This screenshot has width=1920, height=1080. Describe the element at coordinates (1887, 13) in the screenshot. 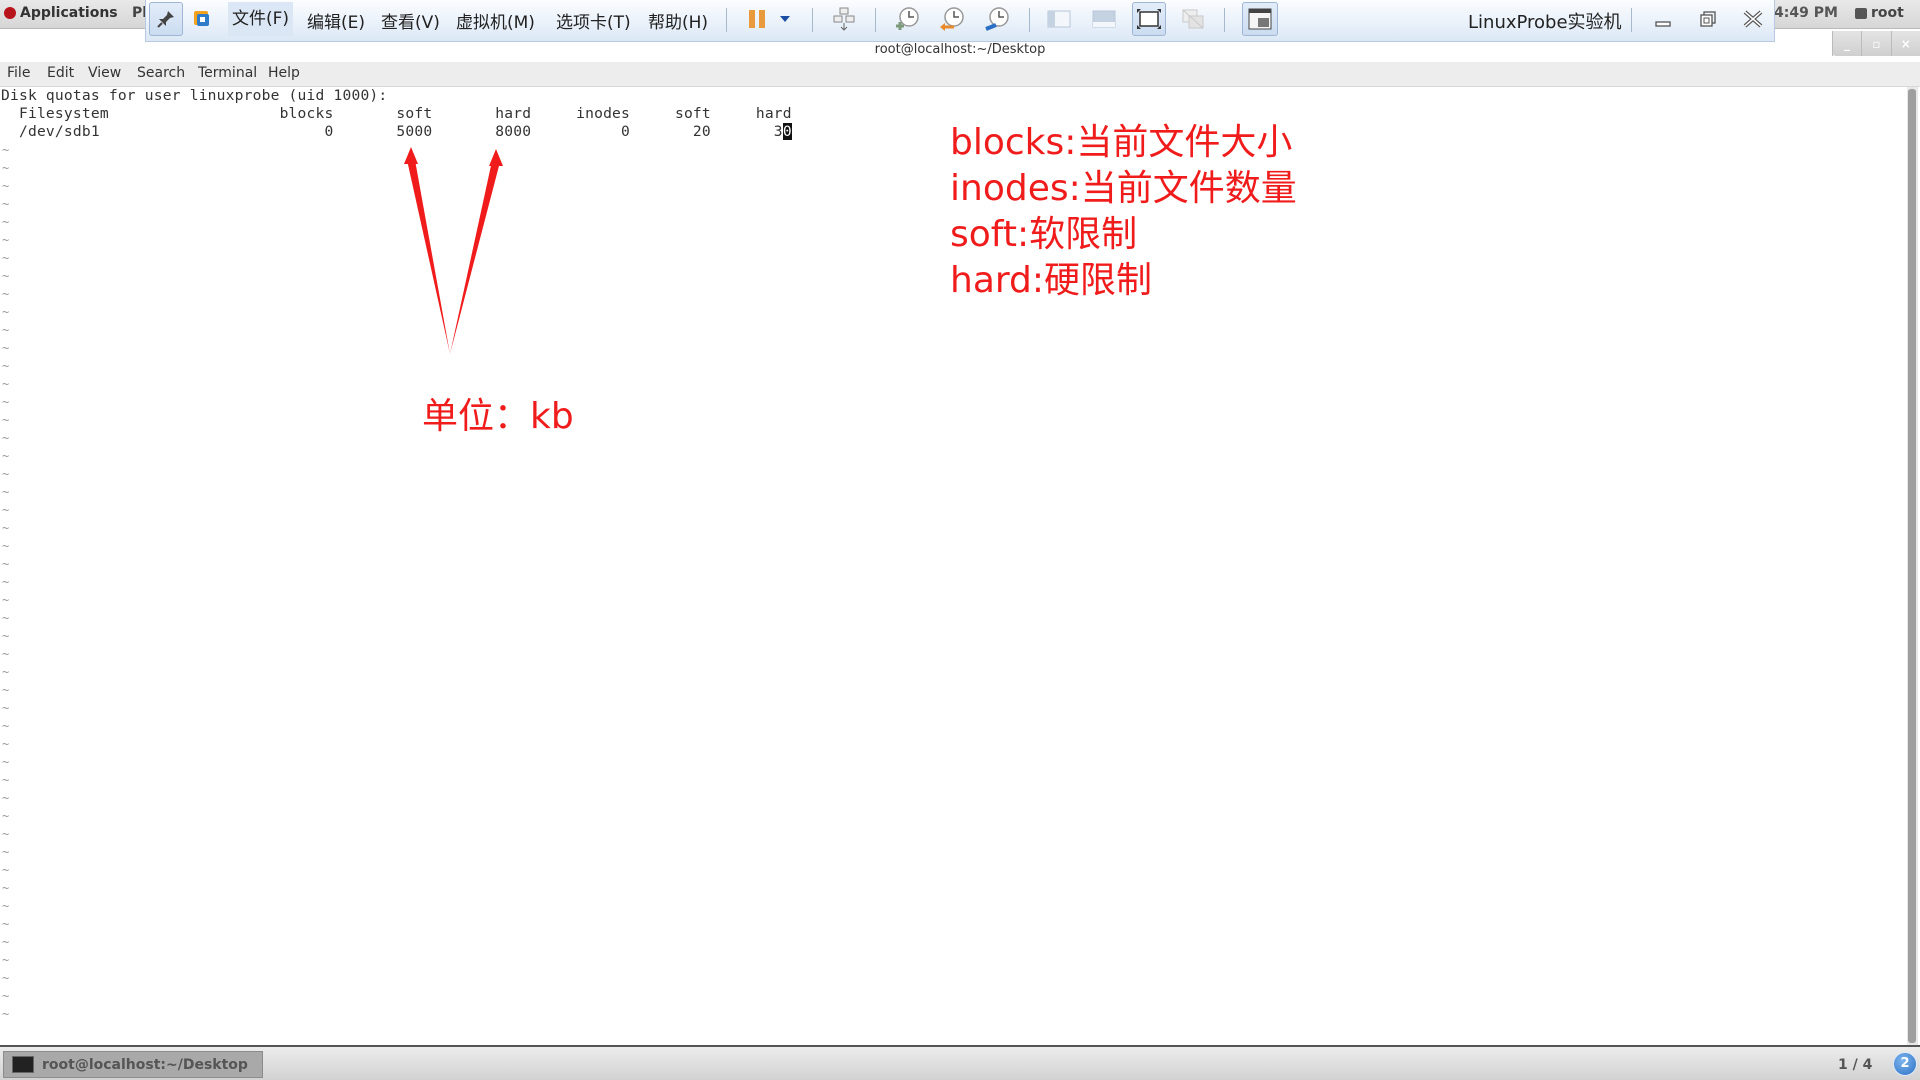

I see `user-name: root` at that location.